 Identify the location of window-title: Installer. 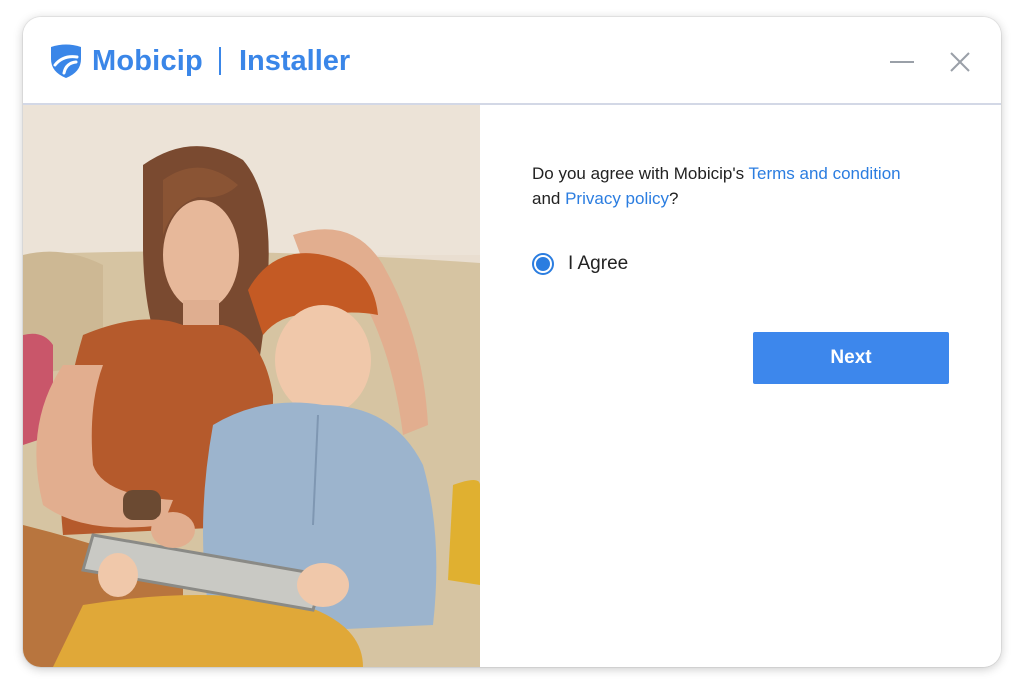
(294, 60).